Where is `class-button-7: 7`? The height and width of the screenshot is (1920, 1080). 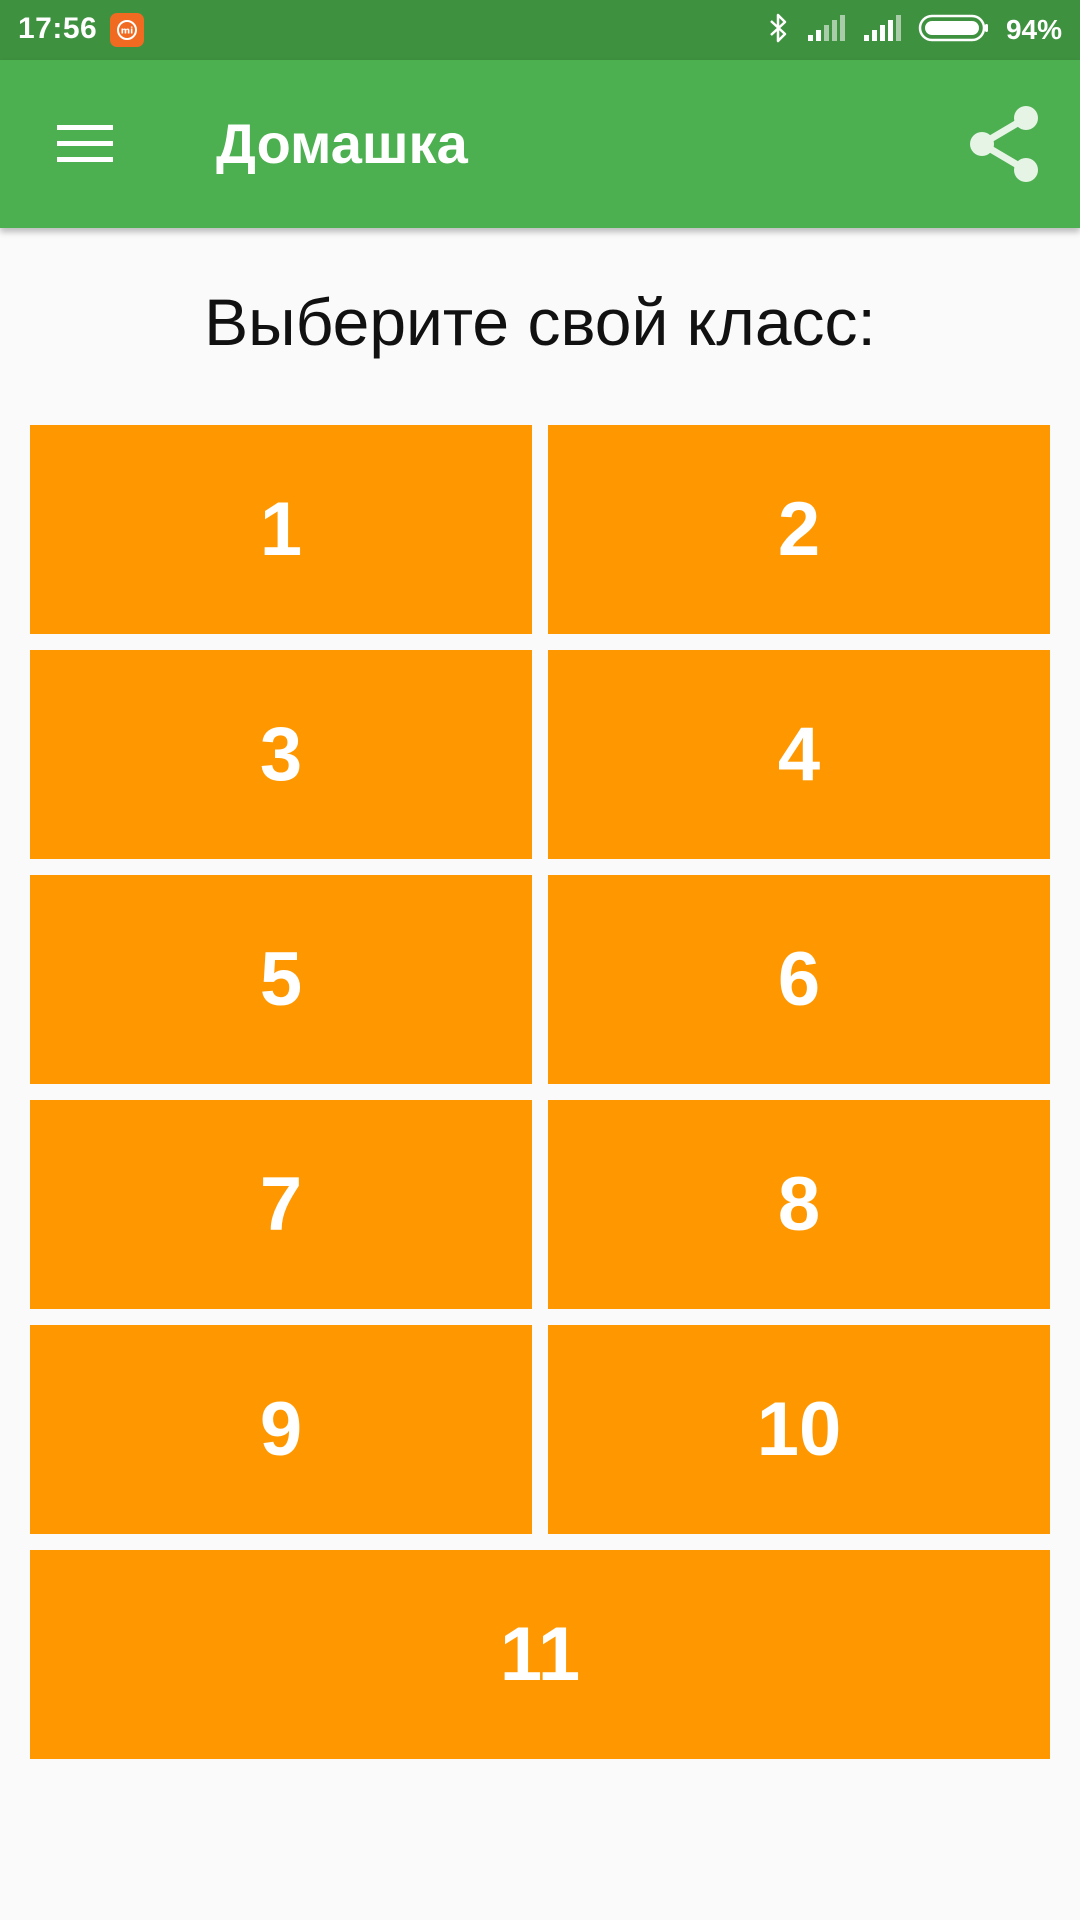 class-button-7: 7 is located at coordinates (281, 1204).